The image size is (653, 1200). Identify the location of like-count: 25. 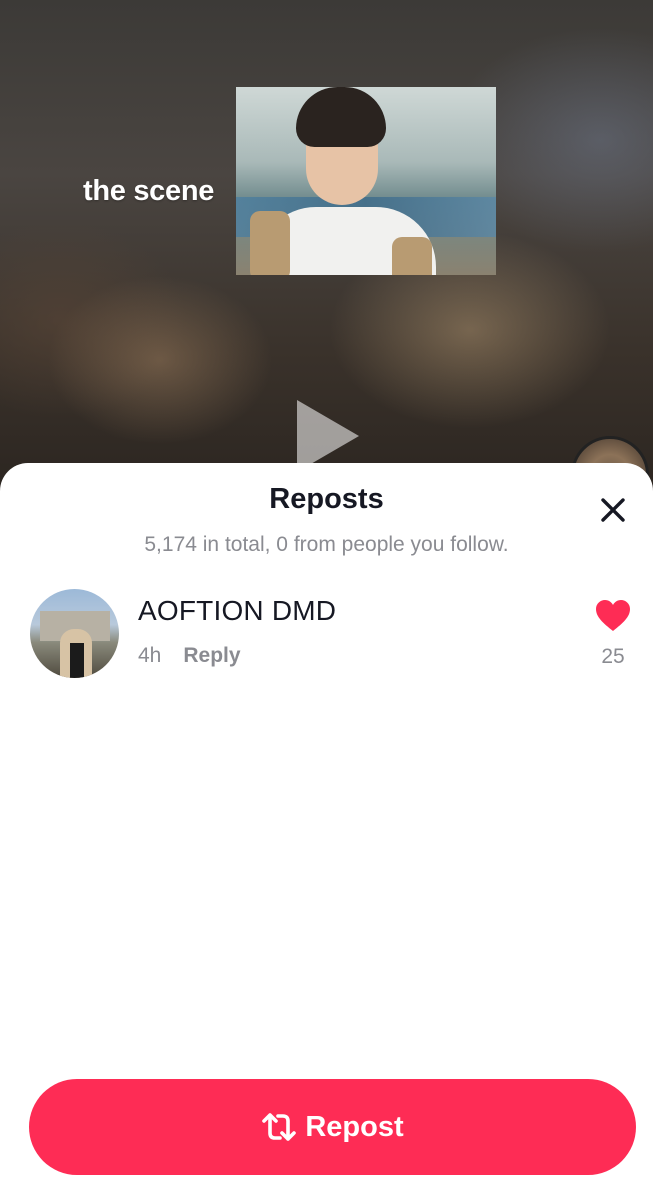
(613, 656).